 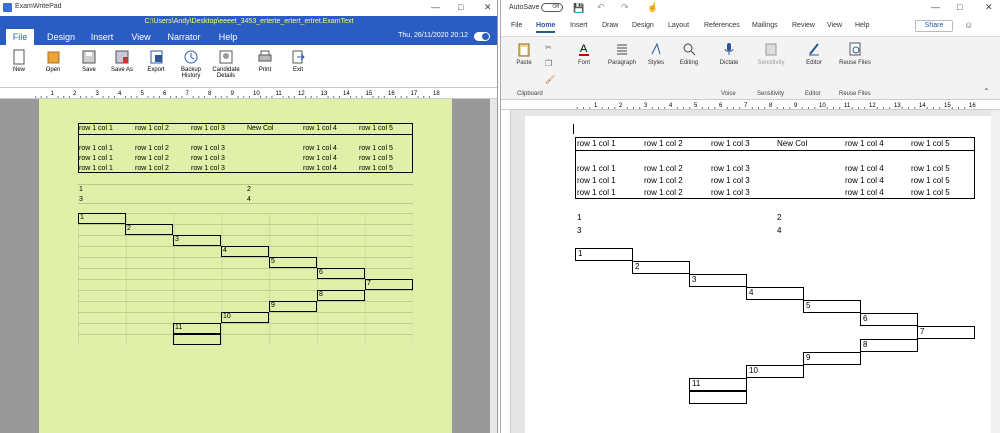 What do you see at coordinates (834, 25) in the screenshot?
I see `word-tab-view: View` at bounding box center [834, 25].